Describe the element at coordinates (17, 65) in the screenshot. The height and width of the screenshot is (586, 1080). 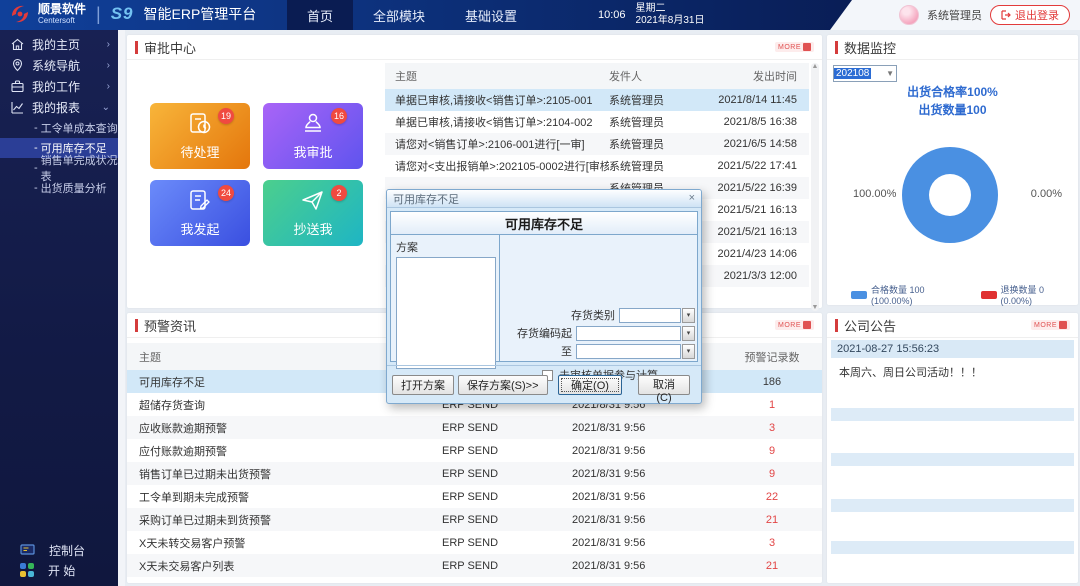
I see `nav-icon` at that location.